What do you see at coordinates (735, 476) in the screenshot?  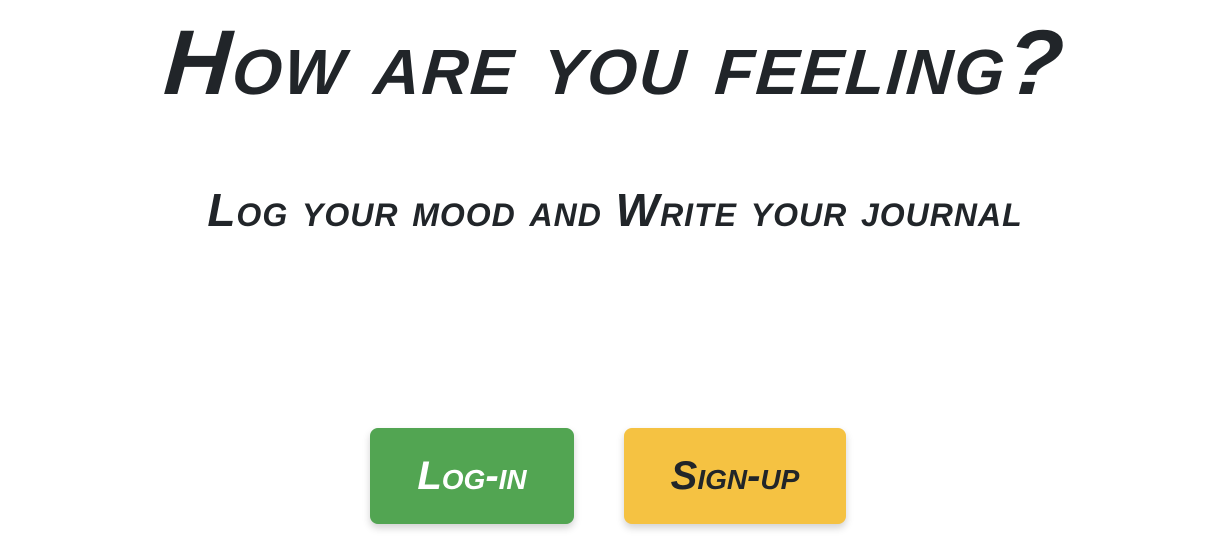 I see `signup-button: Sign-up` at bounding box center [735, 476].